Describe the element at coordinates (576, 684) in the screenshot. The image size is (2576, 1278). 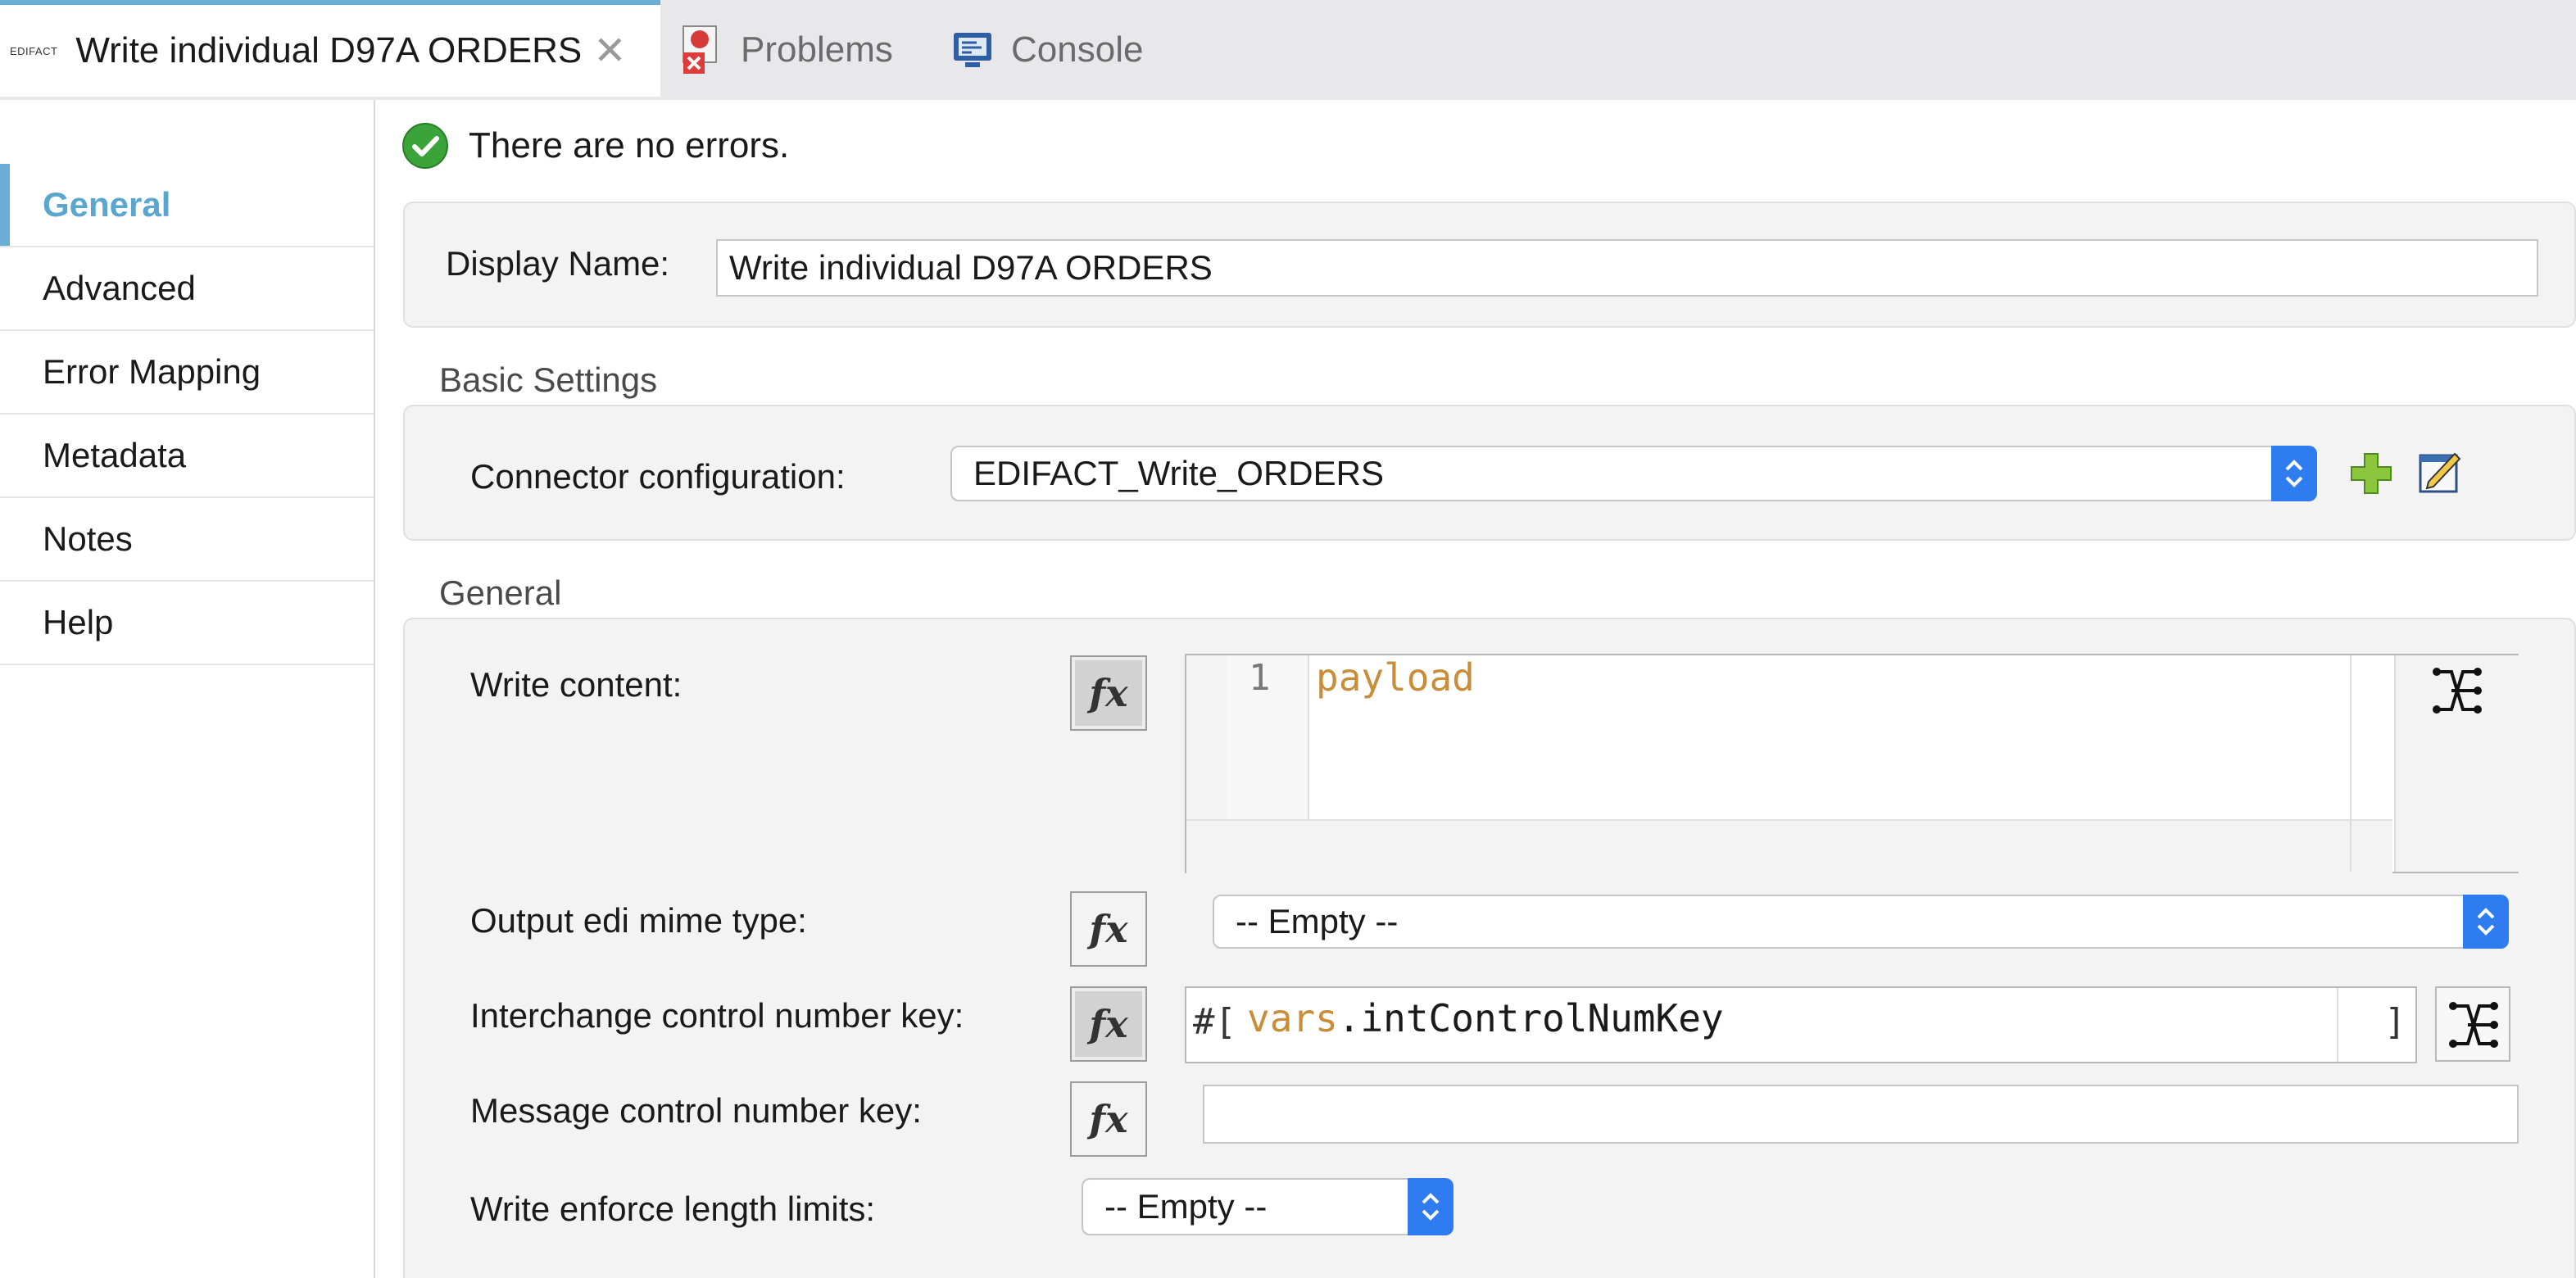
I see `write-content-label: Write content:` at that location.